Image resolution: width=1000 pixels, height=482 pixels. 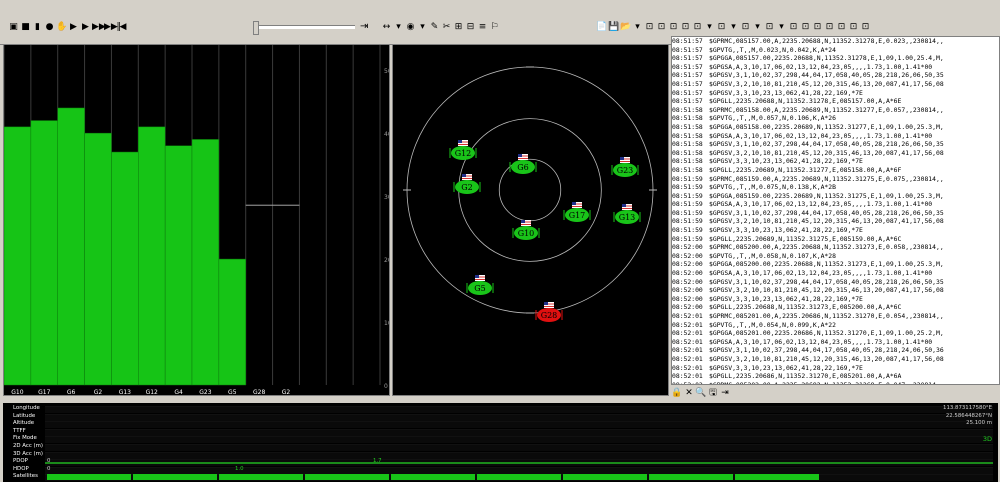 I want to click on left-buttons-4: ✋, so click(x=61, y=27).